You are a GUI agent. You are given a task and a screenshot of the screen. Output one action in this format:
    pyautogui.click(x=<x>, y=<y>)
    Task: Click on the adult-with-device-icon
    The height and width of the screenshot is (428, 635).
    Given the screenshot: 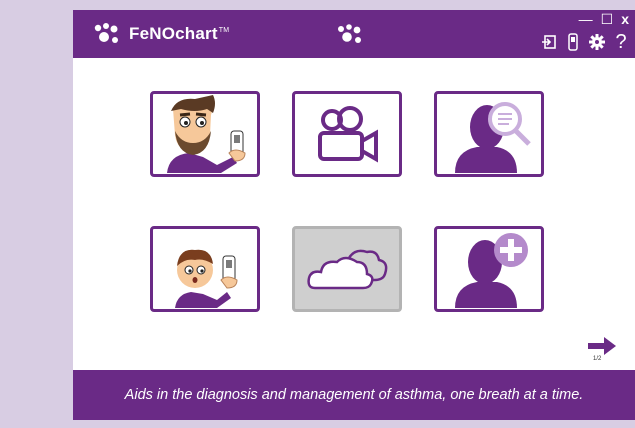 What is the action you would take?
    pyautogui.click(x=206, y=134)
    